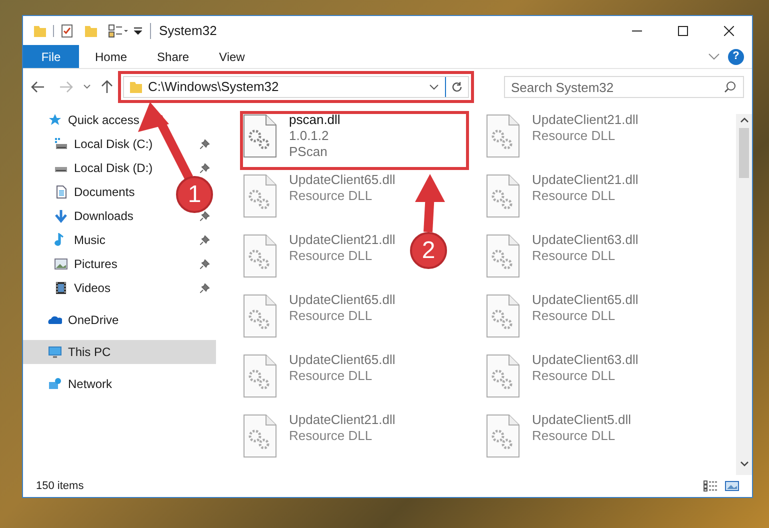 The width and height of the screenshot is (769, 528). What do you see at coordinates (314, 120) in the screenshot?
I see `file-name: pscan.dll` at bounding box center [314, 120].